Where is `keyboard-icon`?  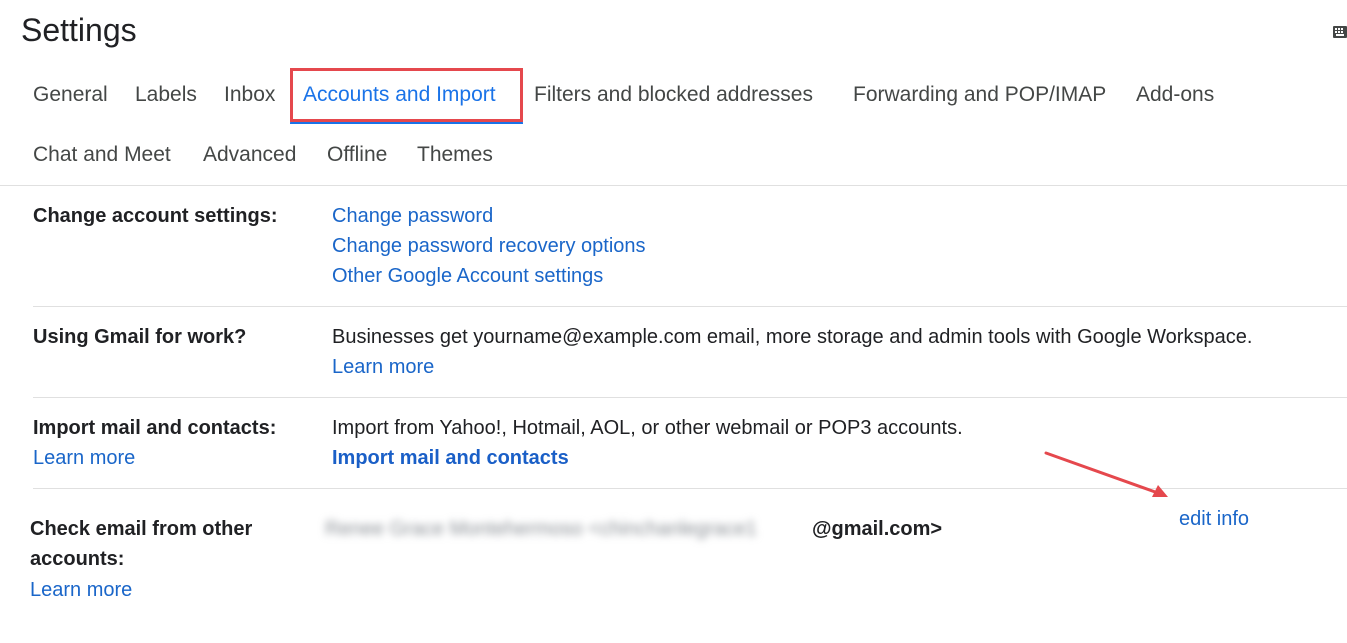 keyboard-icon is located at coordinates (1340, 32).